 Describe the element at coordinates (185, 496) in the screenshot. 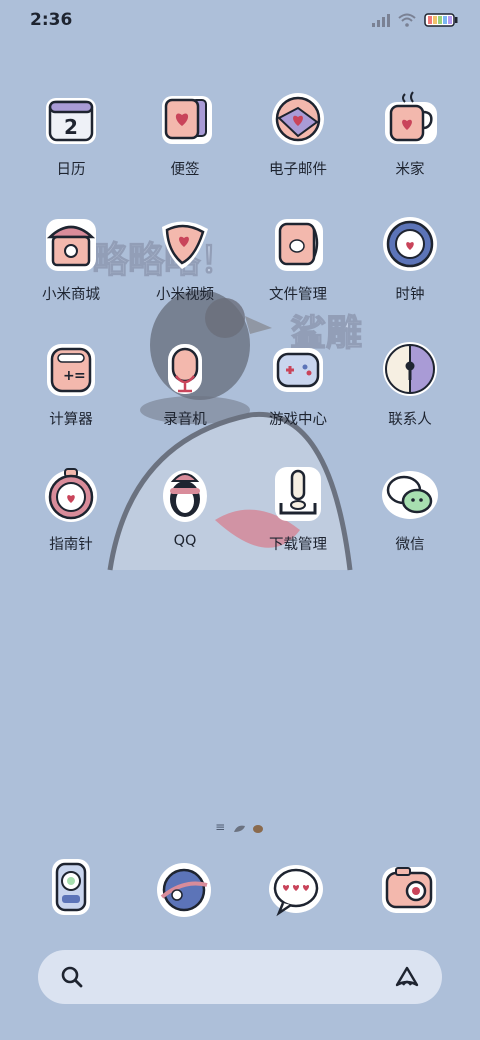

I see `penguin-icon` at that location.